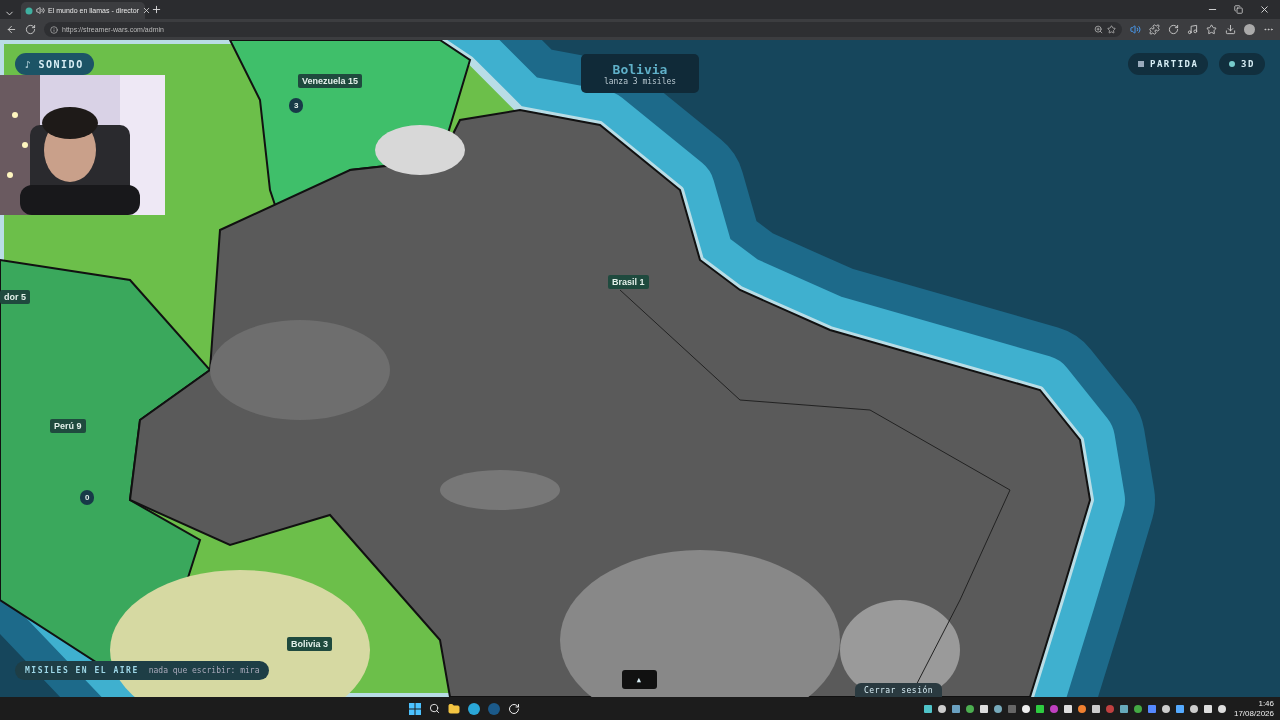  Describe the element at coordinates (204, 670) in the screenshot. I see `ticker-text: nada que escribir: mira` at that location.